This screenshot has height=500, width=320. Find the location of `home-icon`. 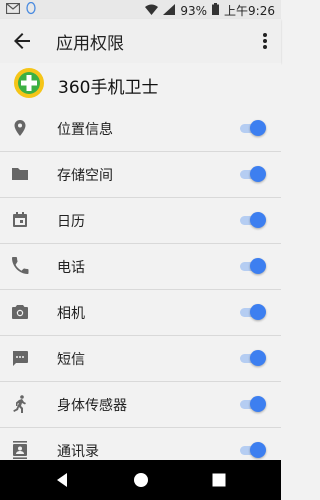

home-icon is located at coordinates (141, 480).